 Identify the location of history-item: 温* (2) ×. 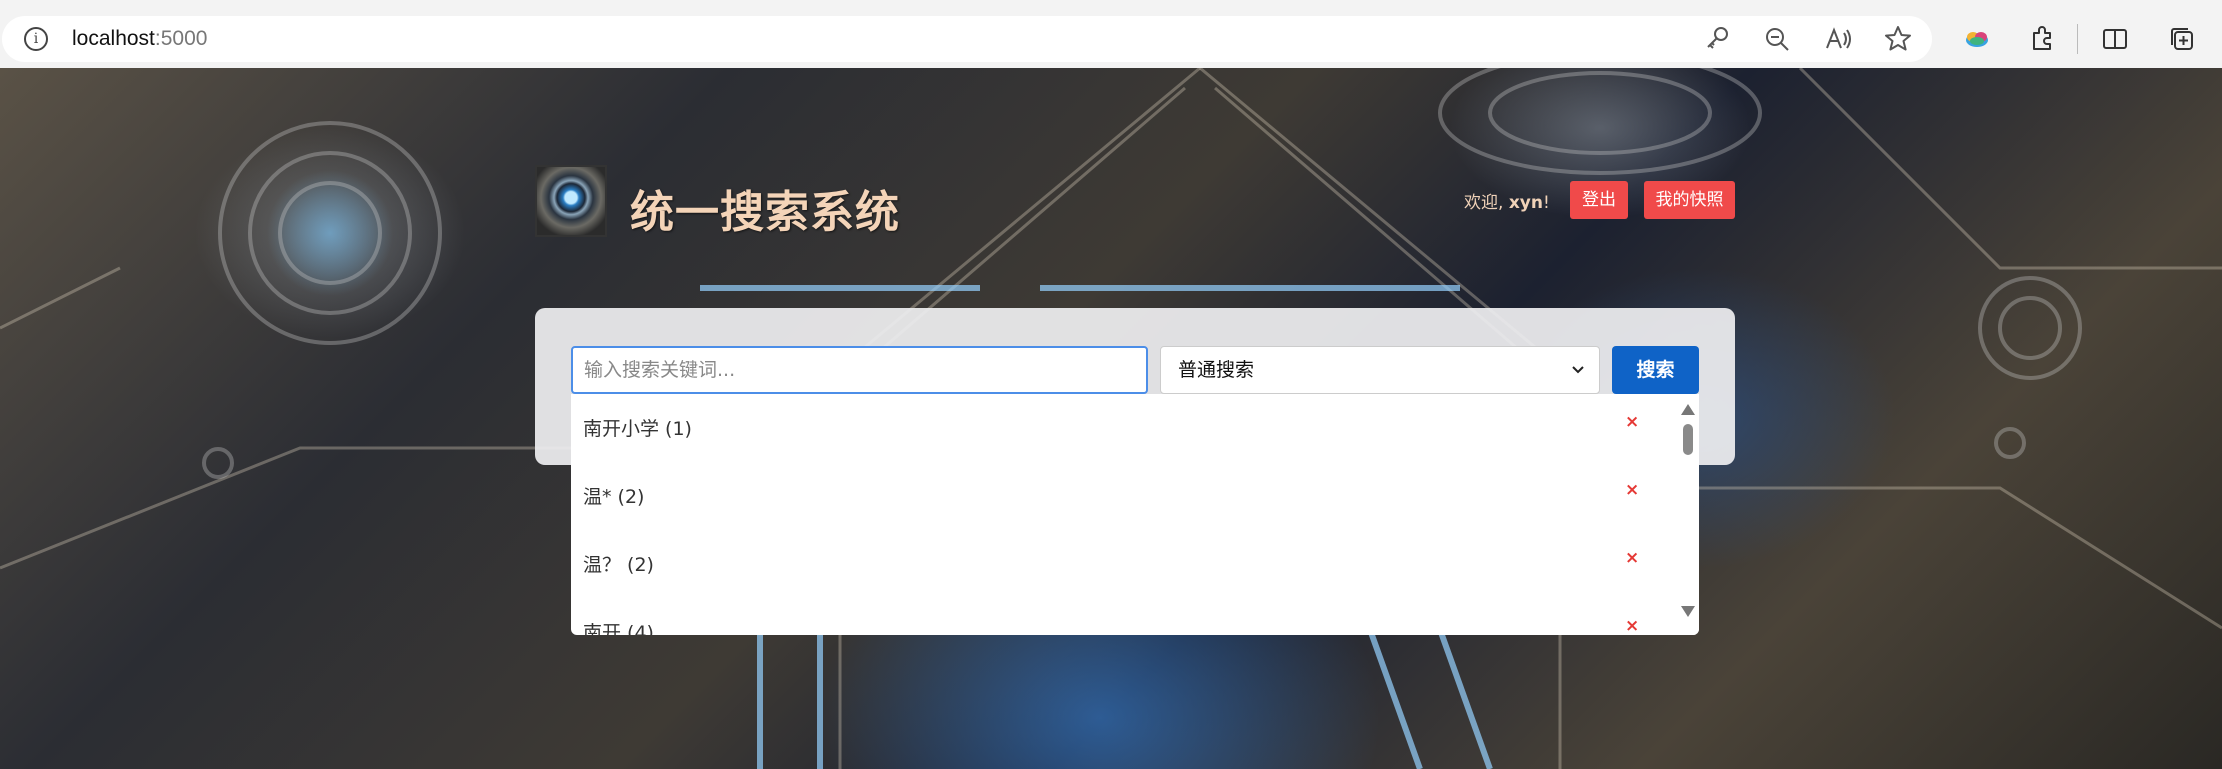
(1123, 496).